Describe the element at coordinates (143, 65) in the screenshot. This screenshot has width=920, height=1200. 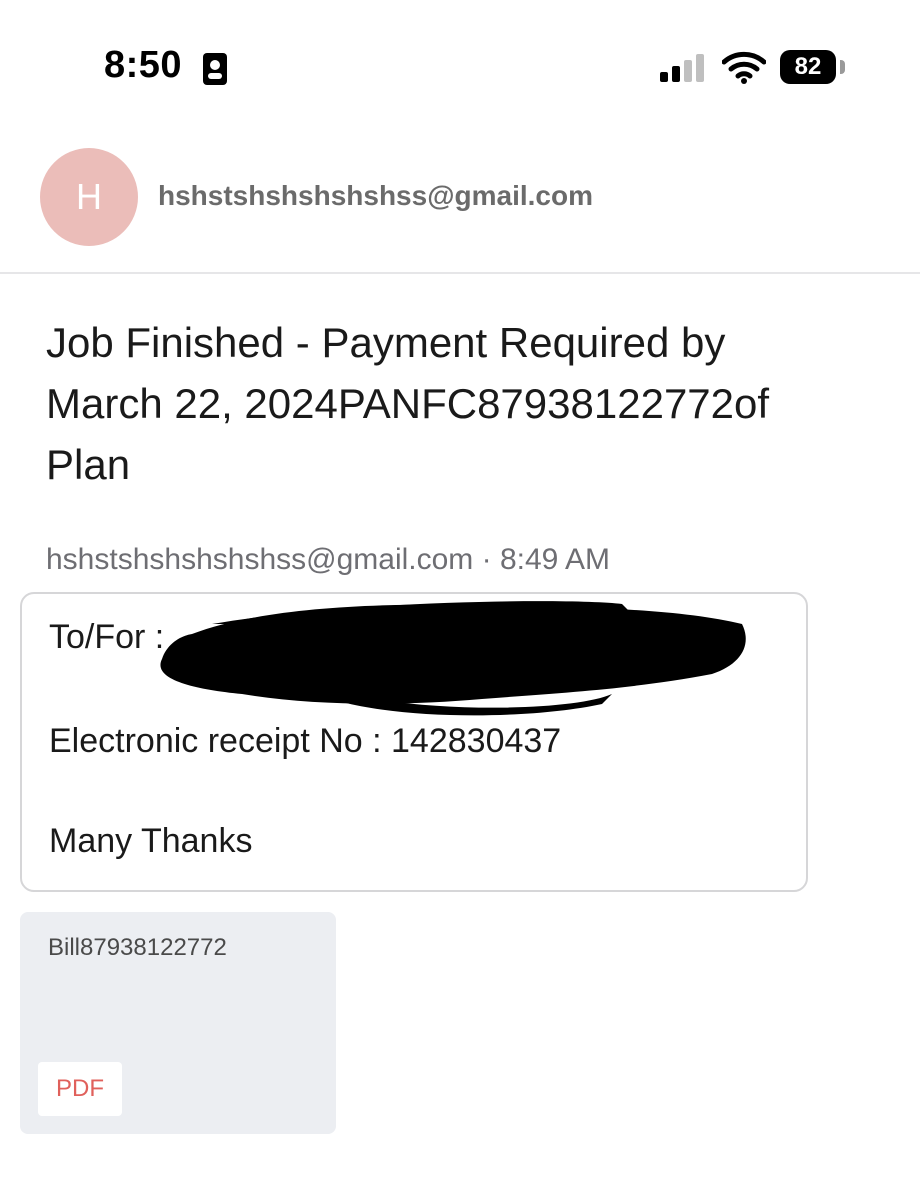
I see `status-time: 8:50` at that location.